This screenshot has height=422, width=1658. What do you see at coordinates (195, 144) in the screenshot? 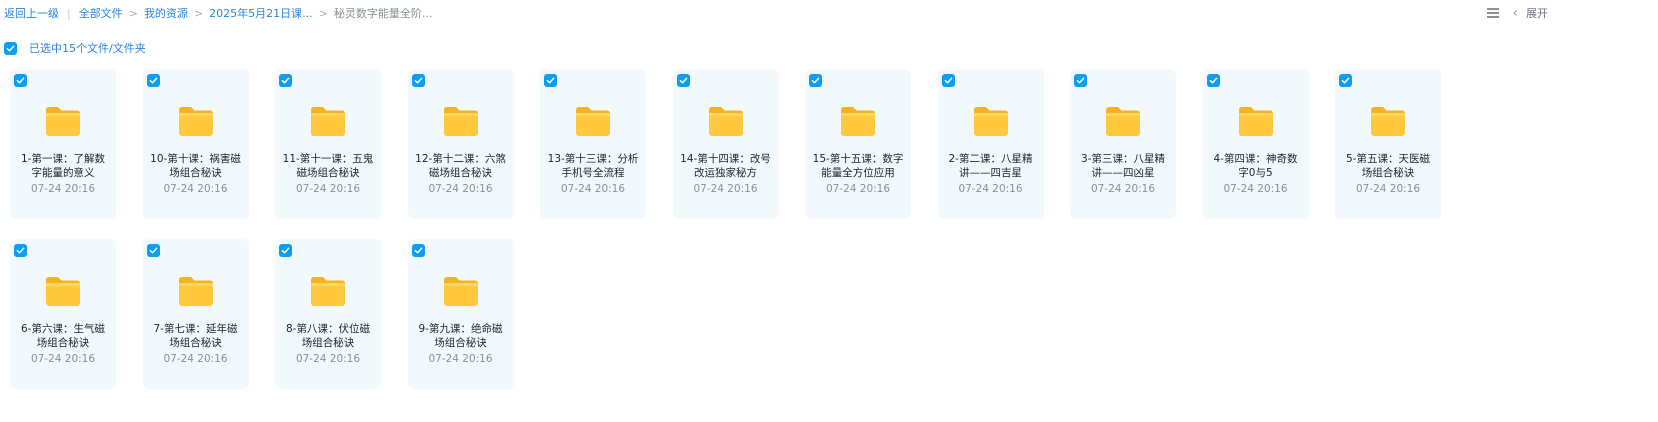
I see `folder-card: 10-第十课：祸害磁场组合秘诀 07-24 20:16` at bounding box center [195, 144].